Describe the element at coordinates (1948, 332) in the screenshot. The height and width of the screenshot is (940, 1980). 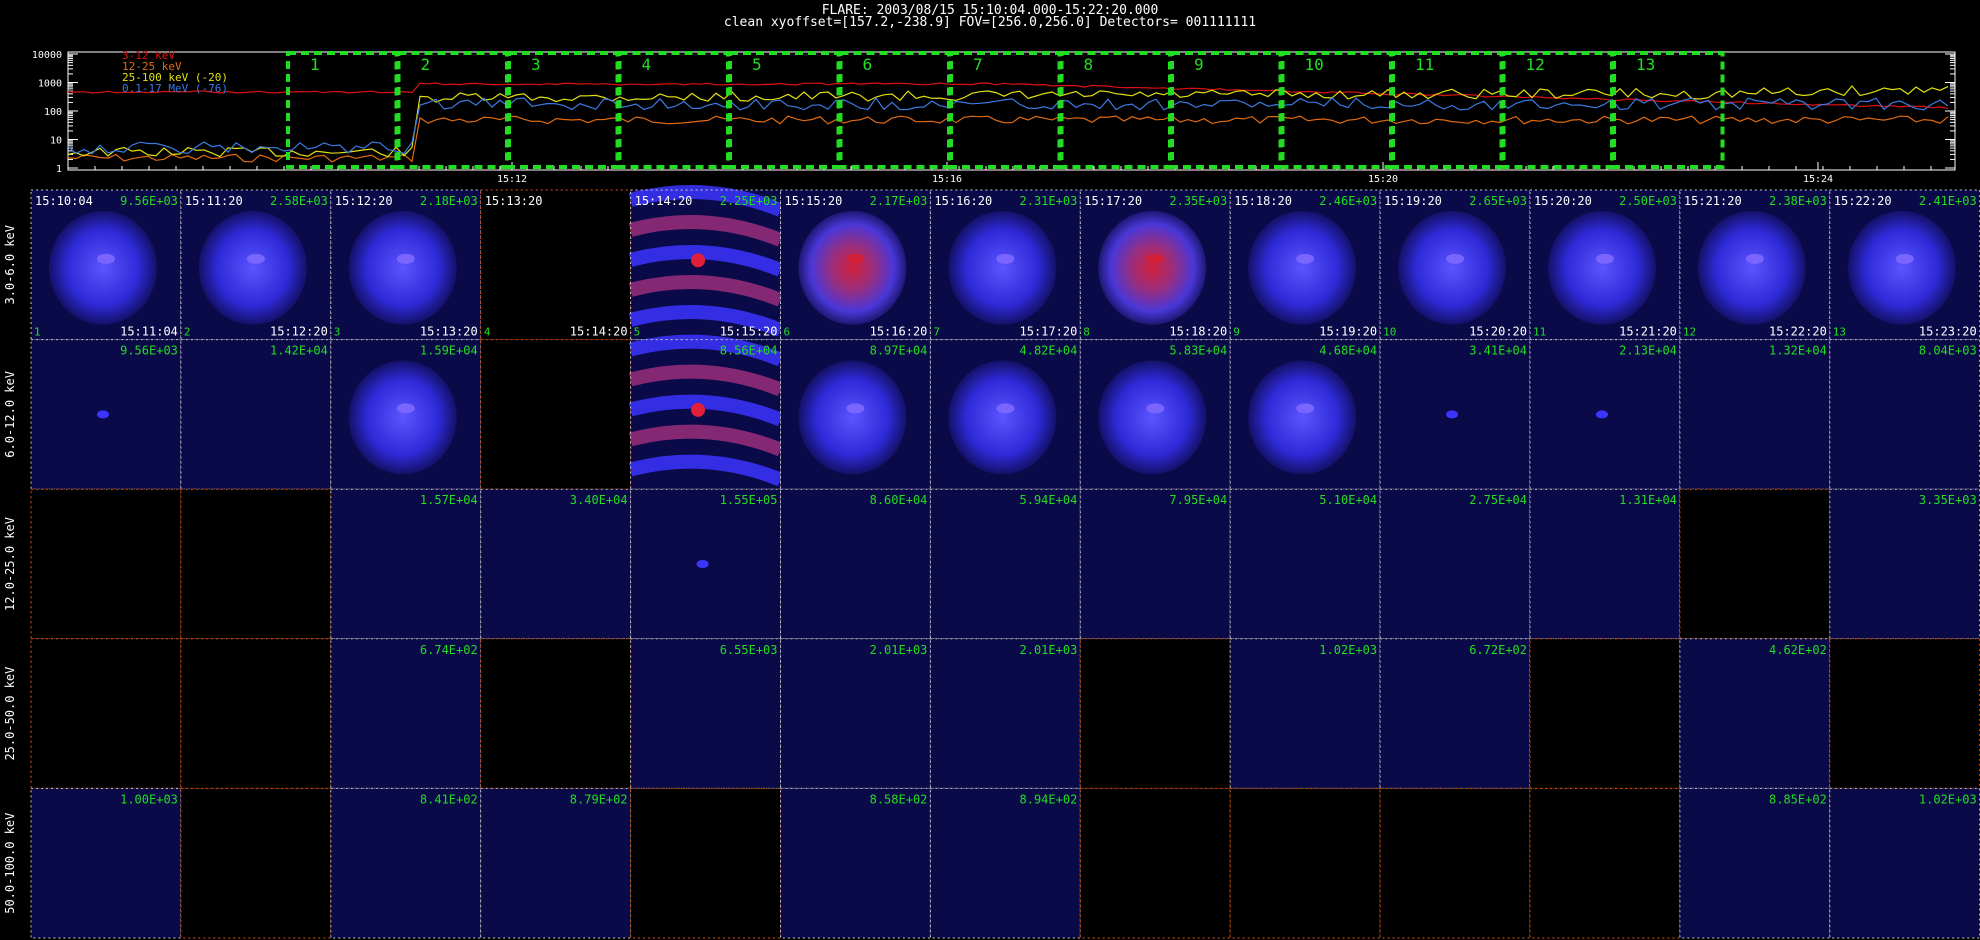
I see `end-time: 15:23:20` at that location.